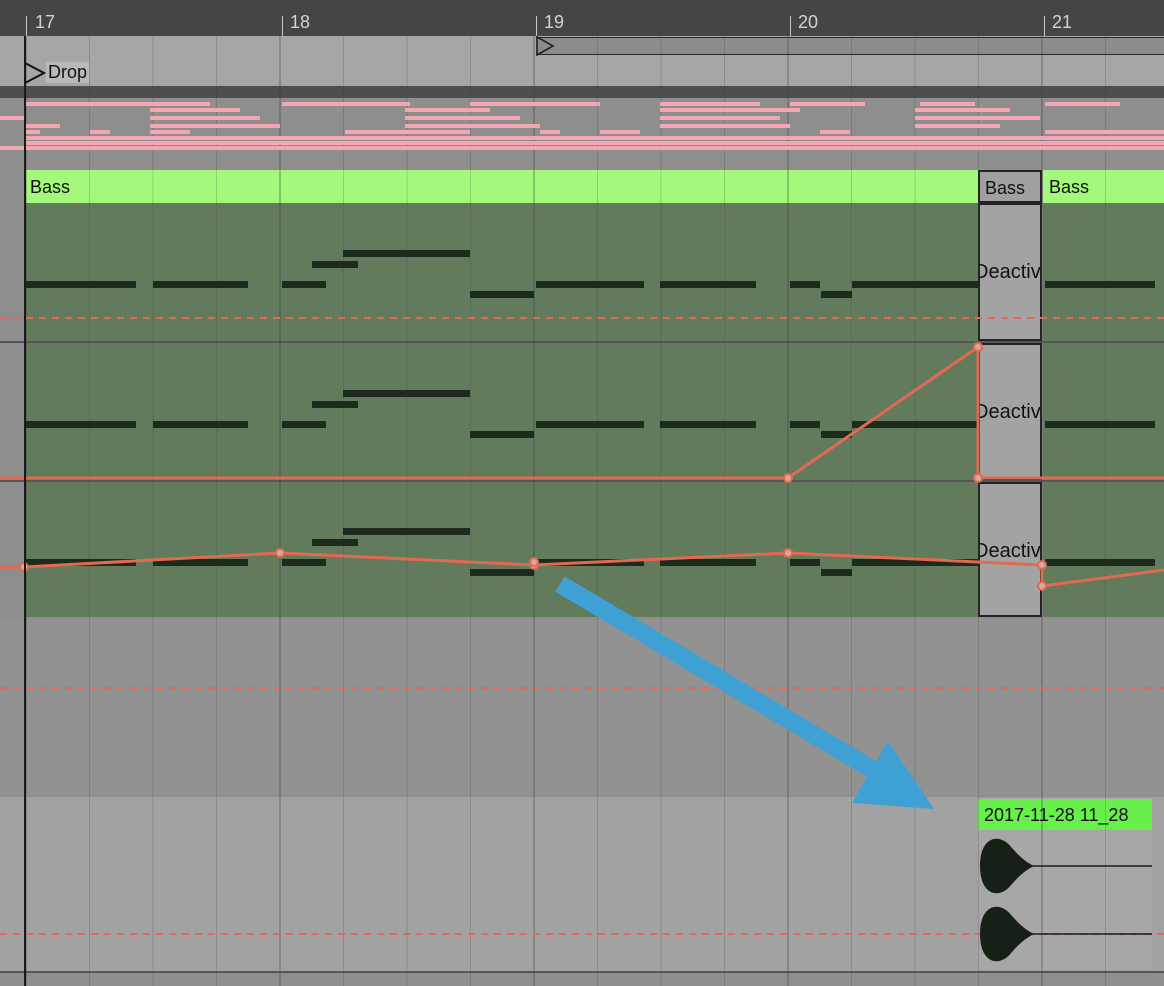 Image resolution: width=1164 pixels, height=986 pixels. Describe the element at coordinates (582, 126) in the screenshot. I see `overview-notes` at that location.